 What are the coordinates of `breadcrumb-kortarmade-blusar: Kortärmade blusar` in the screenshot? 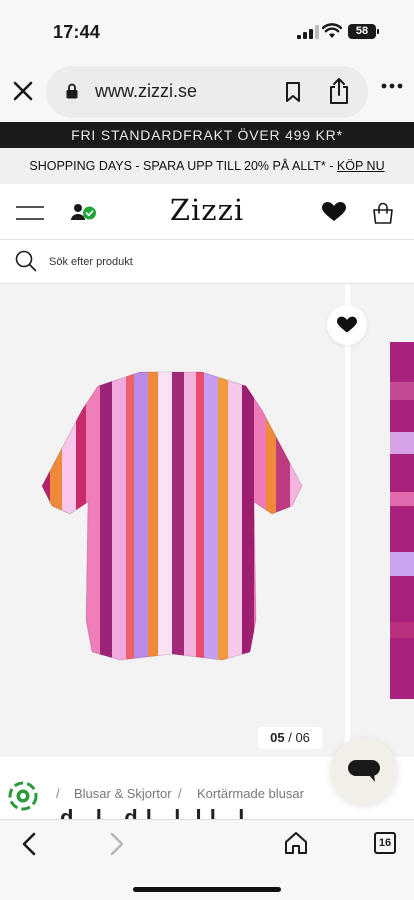 It's located at (250, 793).